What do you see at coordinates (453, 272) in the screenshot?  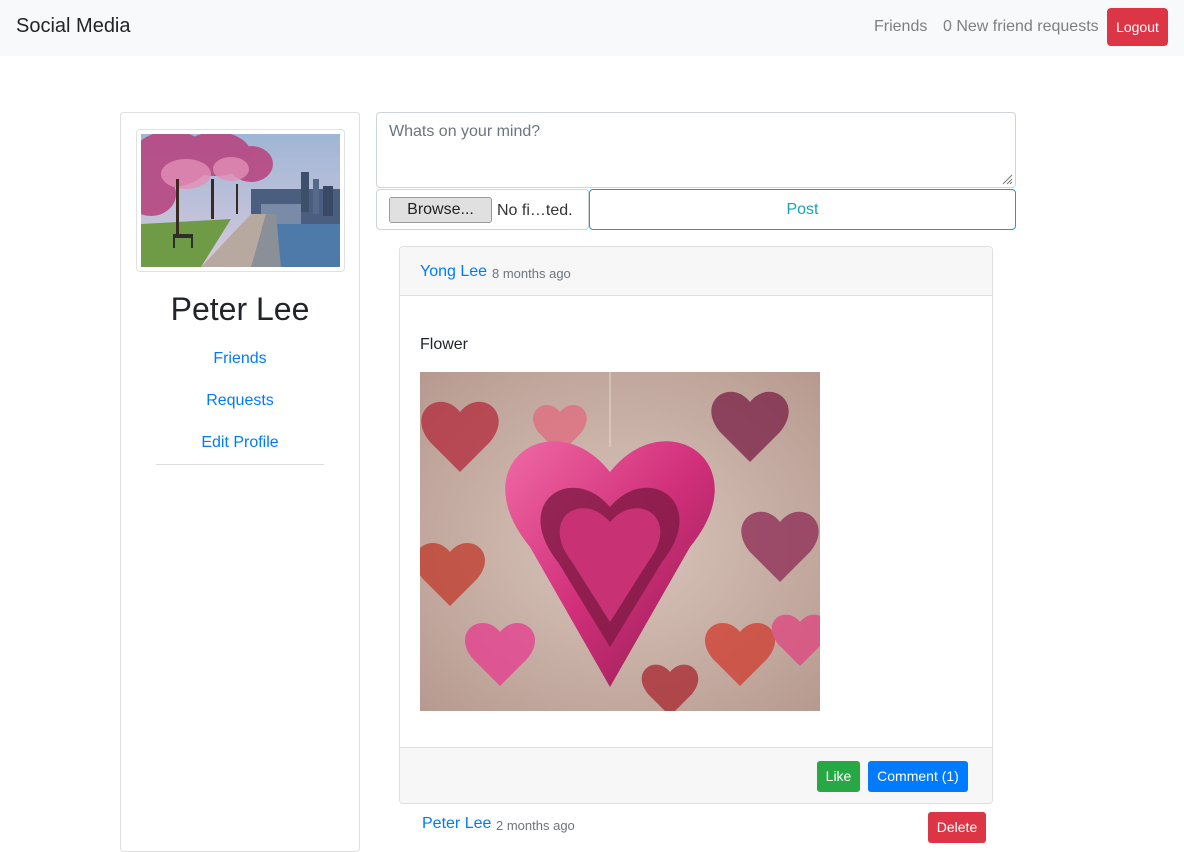 I see `post-author-link: Yong Lee` at bounding box center [453, 272].